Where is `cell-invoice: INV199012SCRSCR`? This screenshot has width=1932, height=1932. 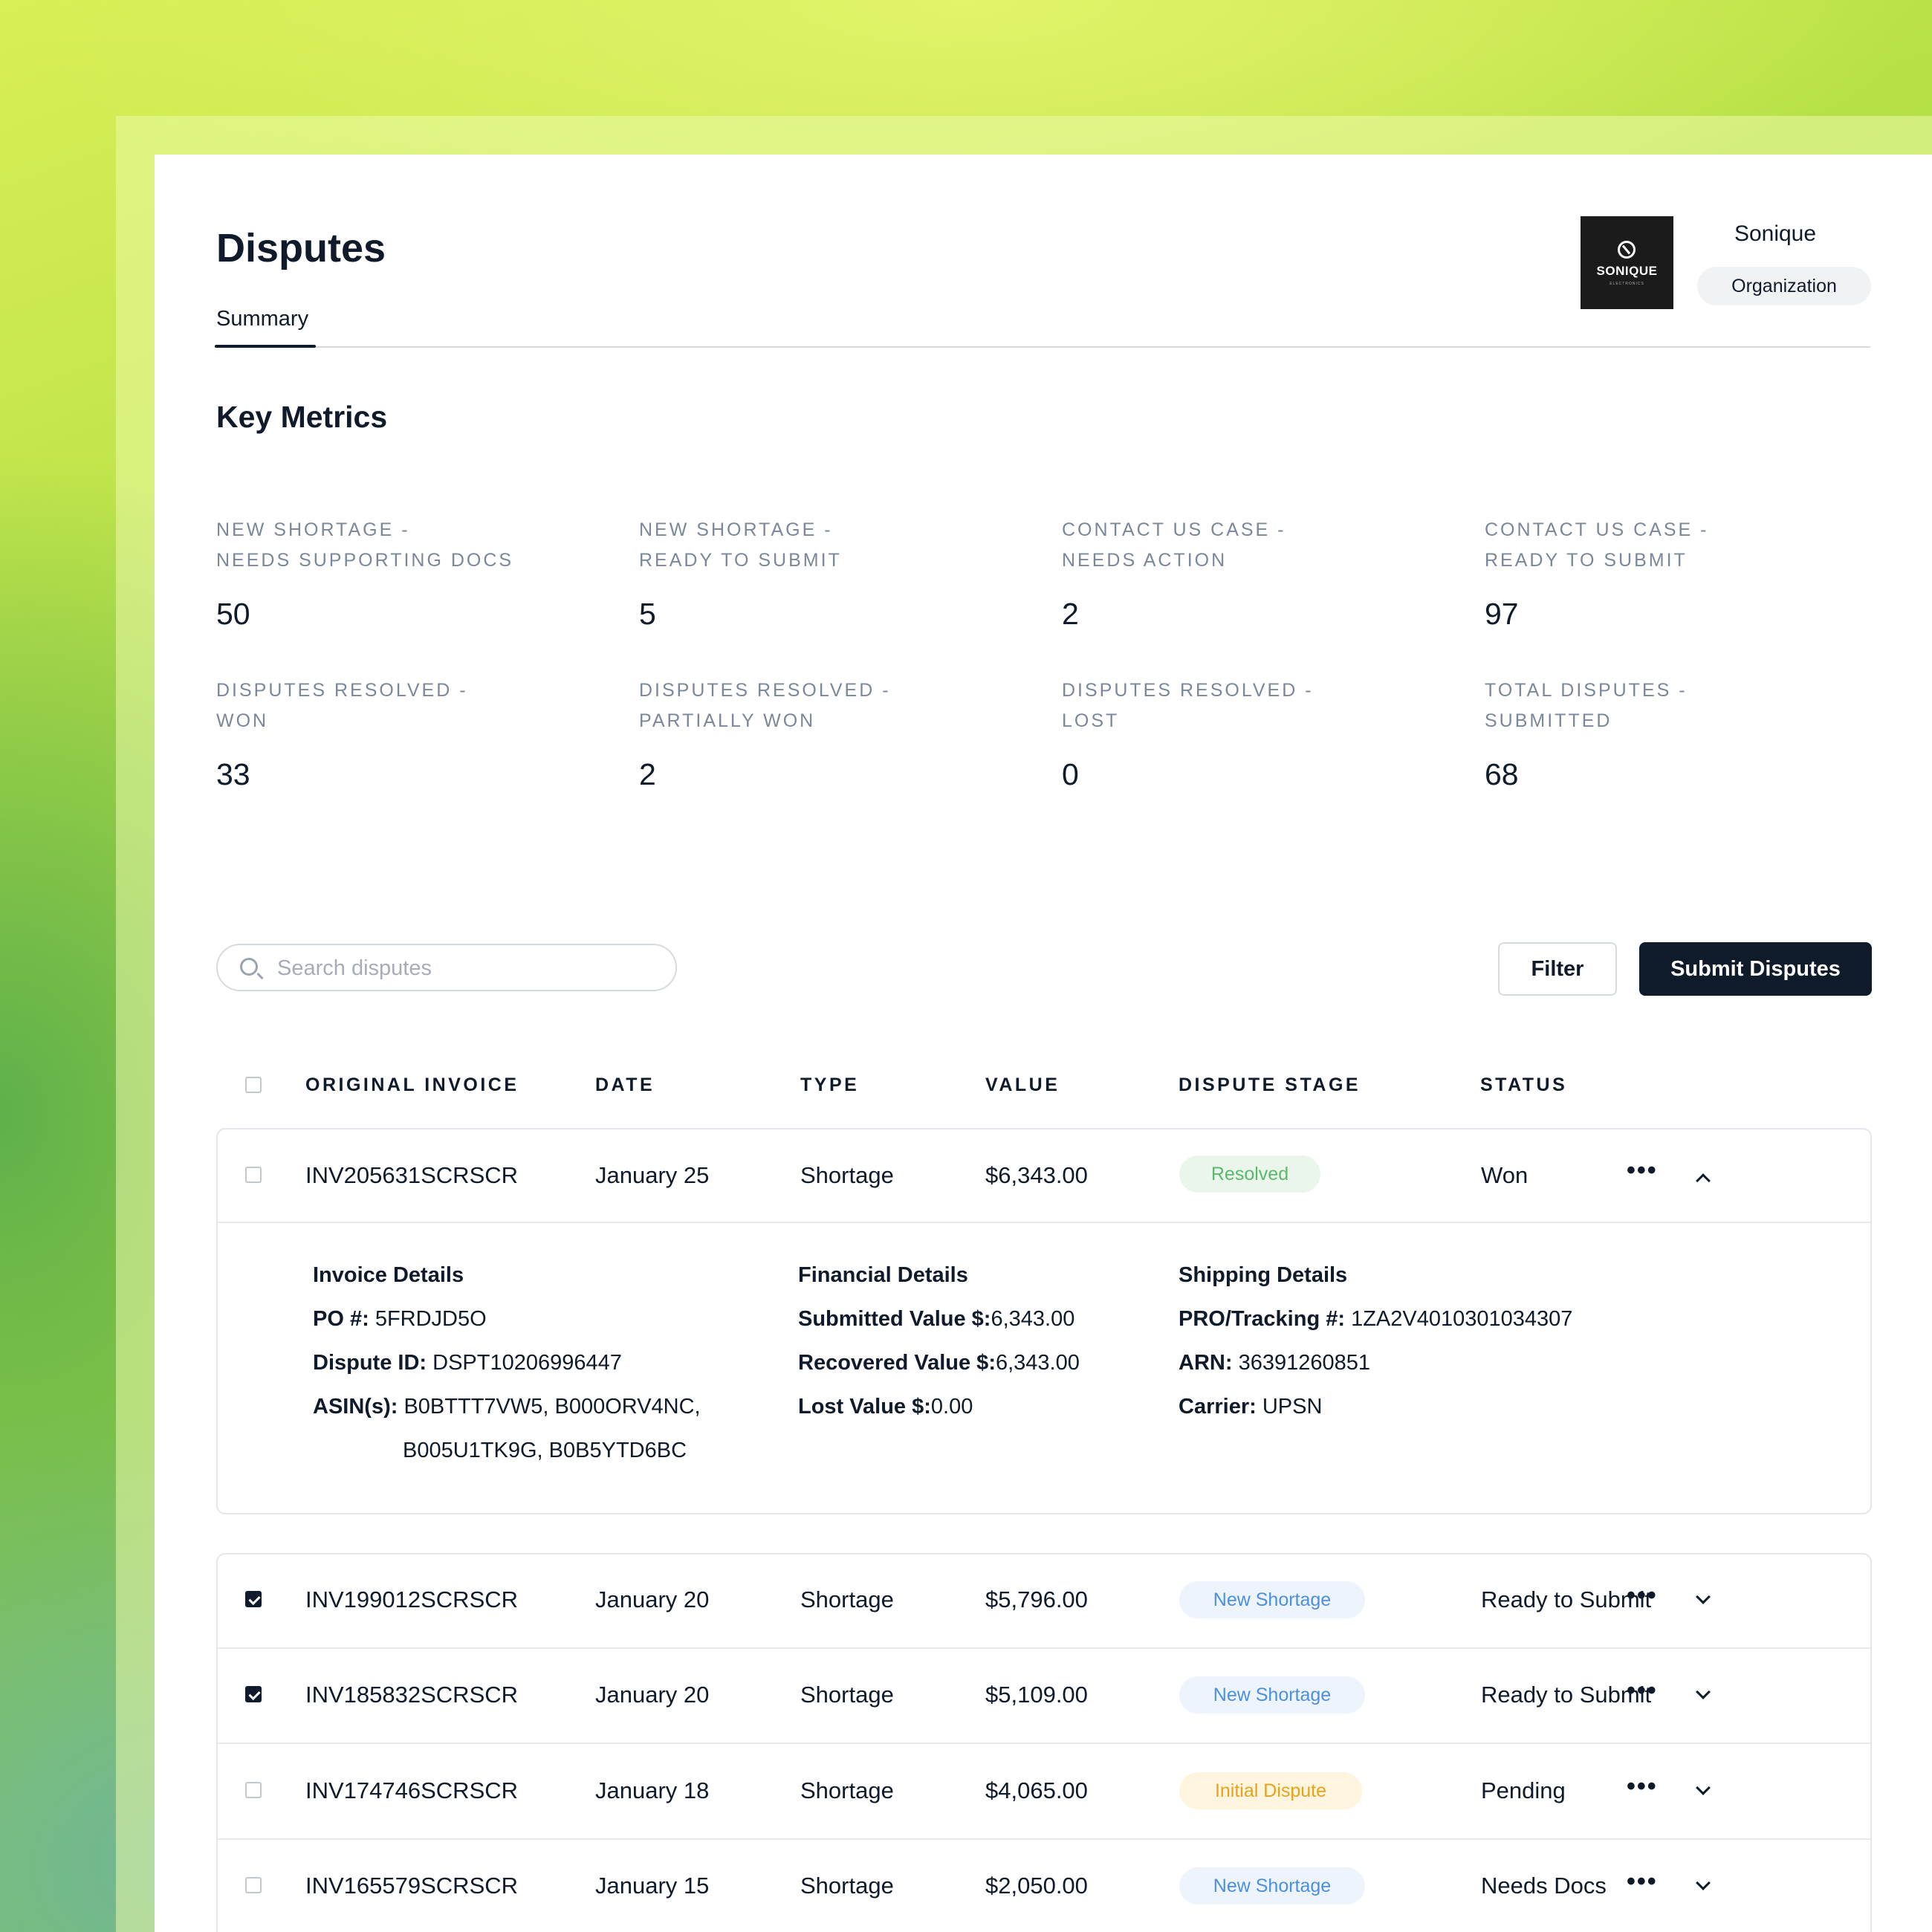
cell-invoice: INV199012SCRSCR is located at coordinates (411, 1599).